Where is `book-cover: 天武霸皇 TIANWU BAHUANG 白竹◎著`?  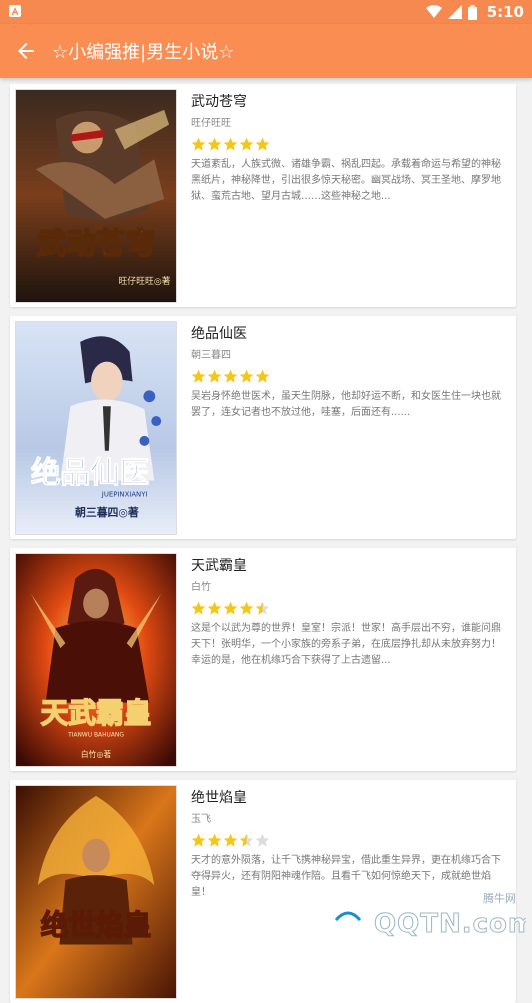
book-cover: 天武霸皇 TIANWU BAHUANG 白竹◎著 is located at coordinates (96, 660).